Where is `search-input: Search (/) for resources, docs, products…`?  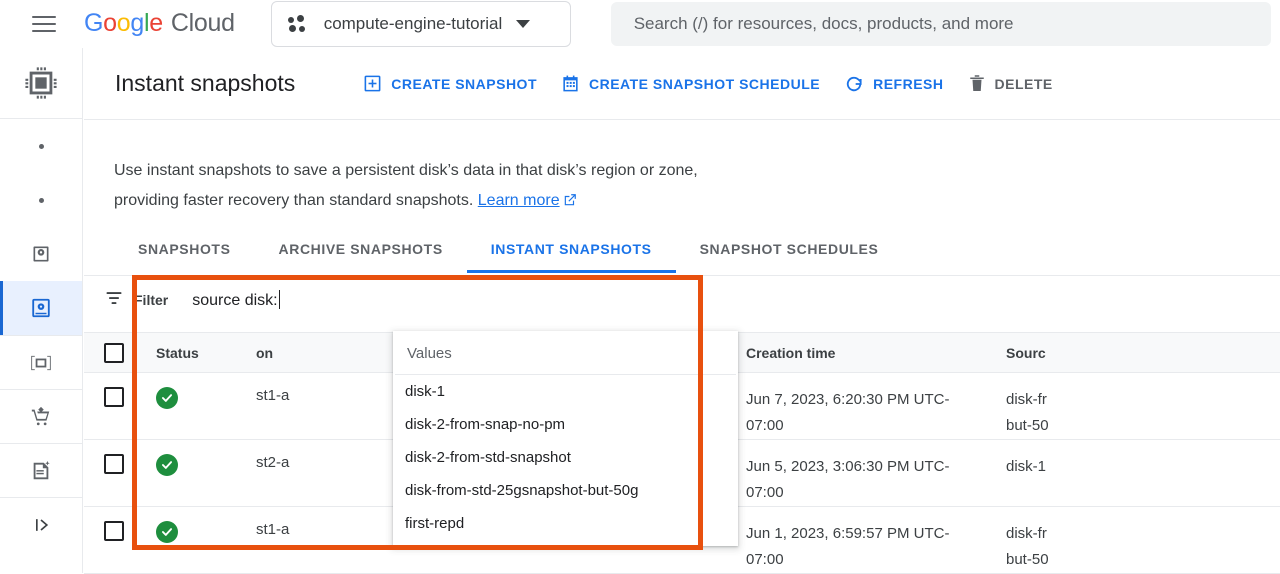
search-input: Search (/) for resources, docs, products… is located at coordinates (940, 23).